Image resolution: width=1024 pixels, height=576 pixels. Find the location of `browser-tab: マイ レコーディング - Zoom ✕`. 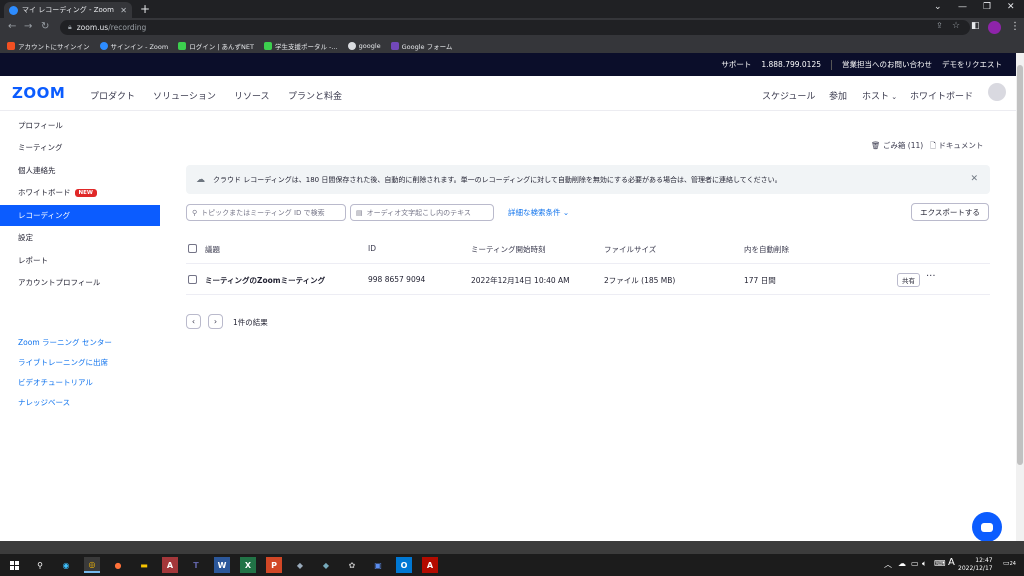

browser-tab: マイ レコーディング - Zoom ✕ is located at coordinates (68, 10).